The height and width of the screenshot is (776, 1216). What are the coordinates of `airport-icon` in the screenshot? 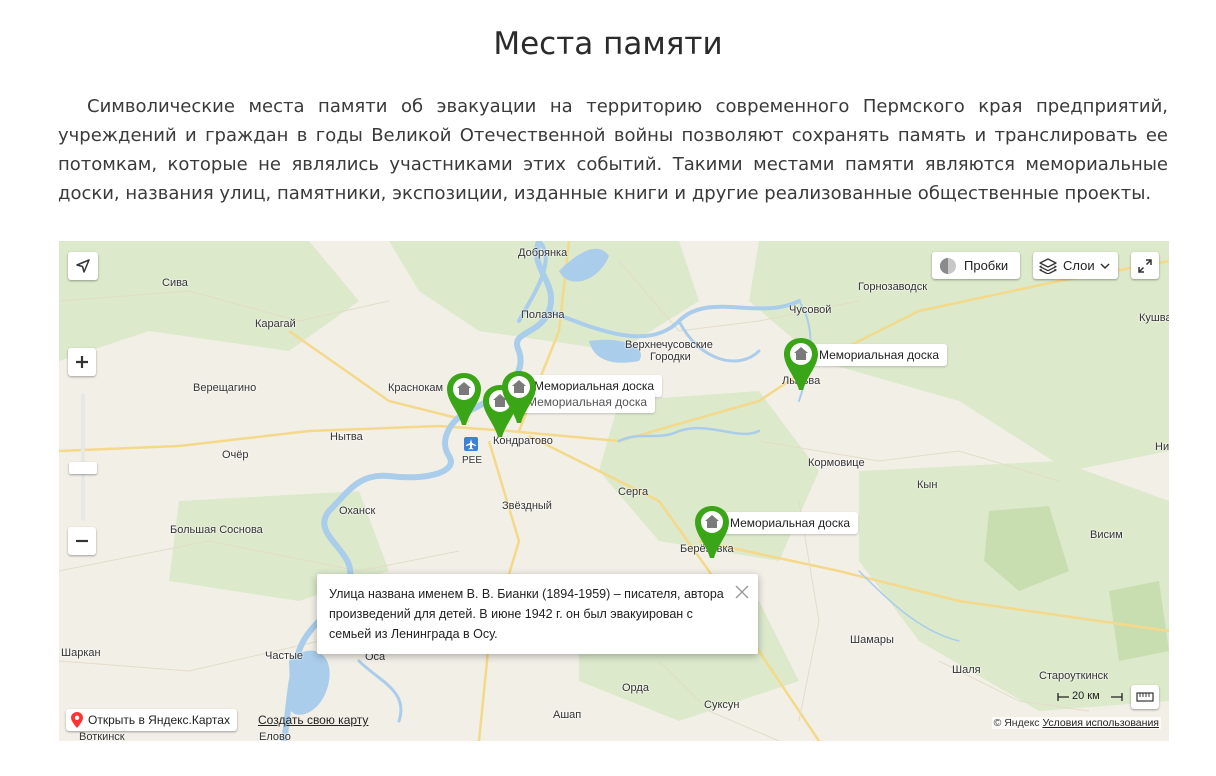 It's located at (471, 444).